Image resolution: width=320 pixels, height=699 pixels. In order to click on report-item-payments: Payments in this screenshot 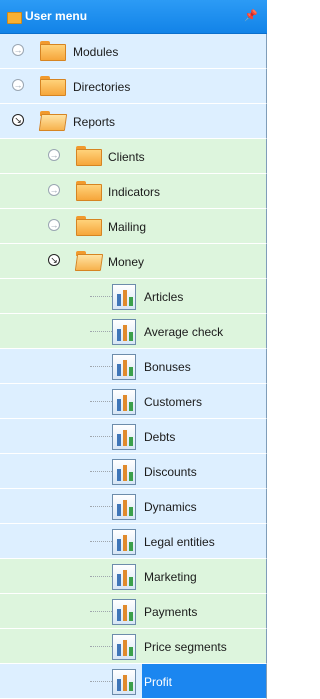, I will do `click(133, 611)`.